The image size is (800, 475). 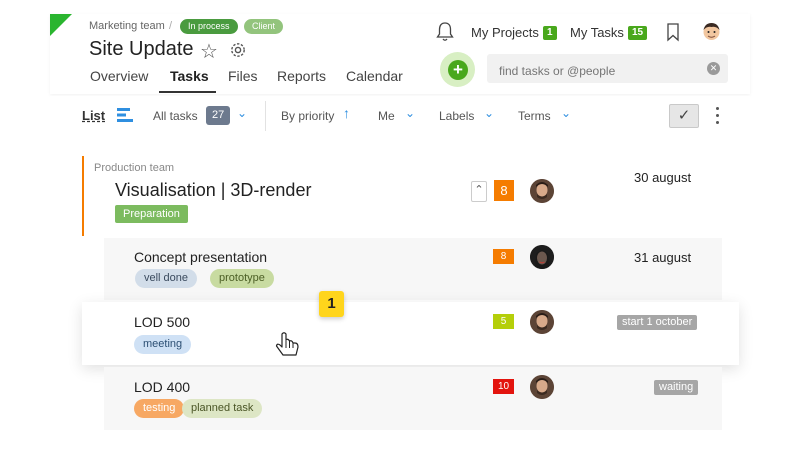 What do you see at coordinates (503, 386) in the screenshot?
I see `priority-badge: 10` at bounding box center [503, 386].